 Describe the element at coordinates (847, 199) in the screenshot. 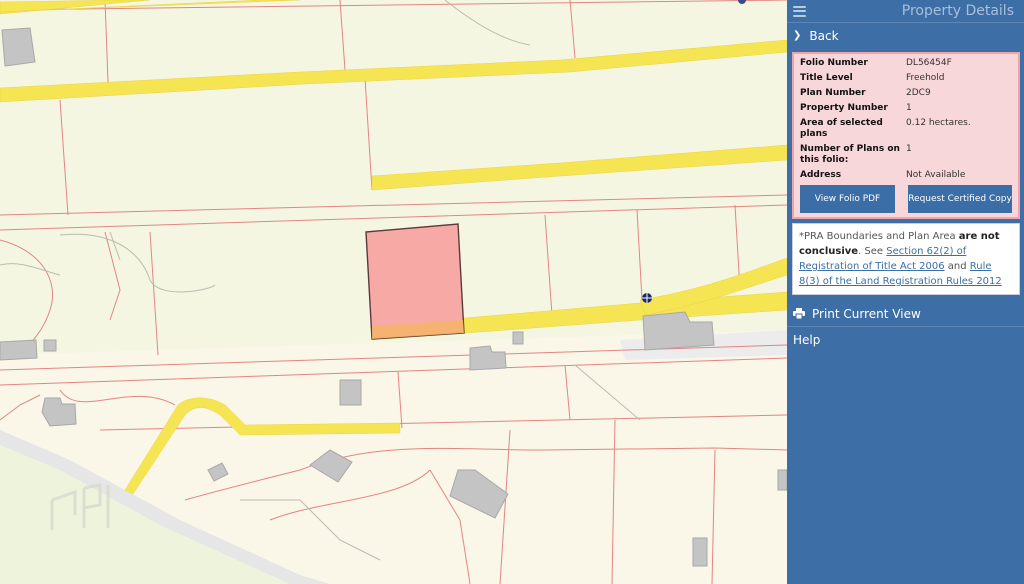

I see `view-folio-pdf-button: View Folio PDF` at that location.